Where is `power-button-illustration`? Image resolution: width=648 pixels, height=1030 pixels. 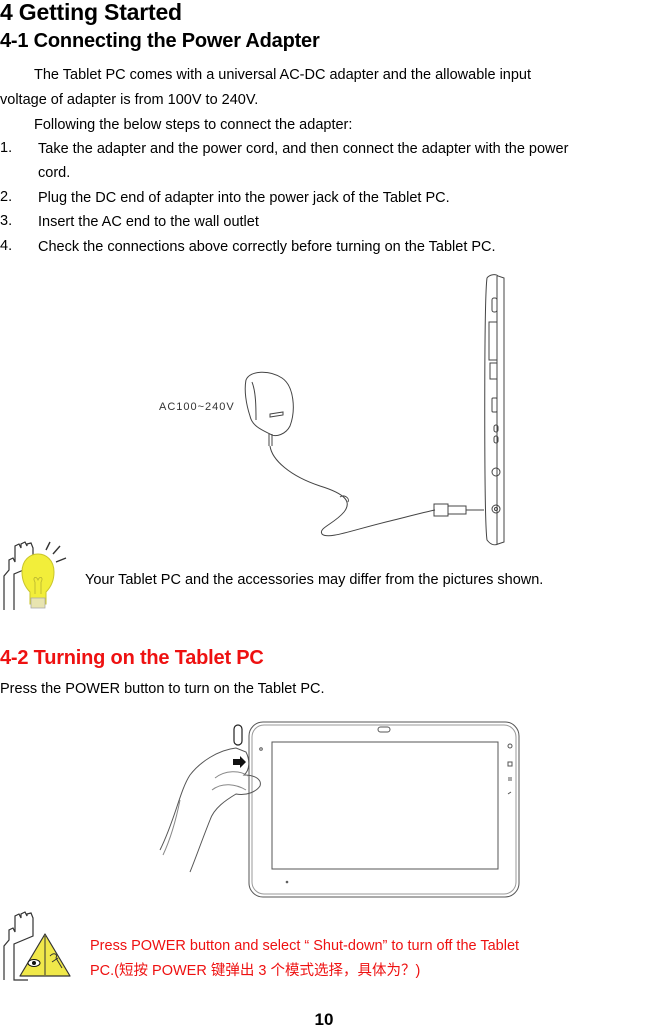
power-button-illustration is located at coordinates (339, 809).